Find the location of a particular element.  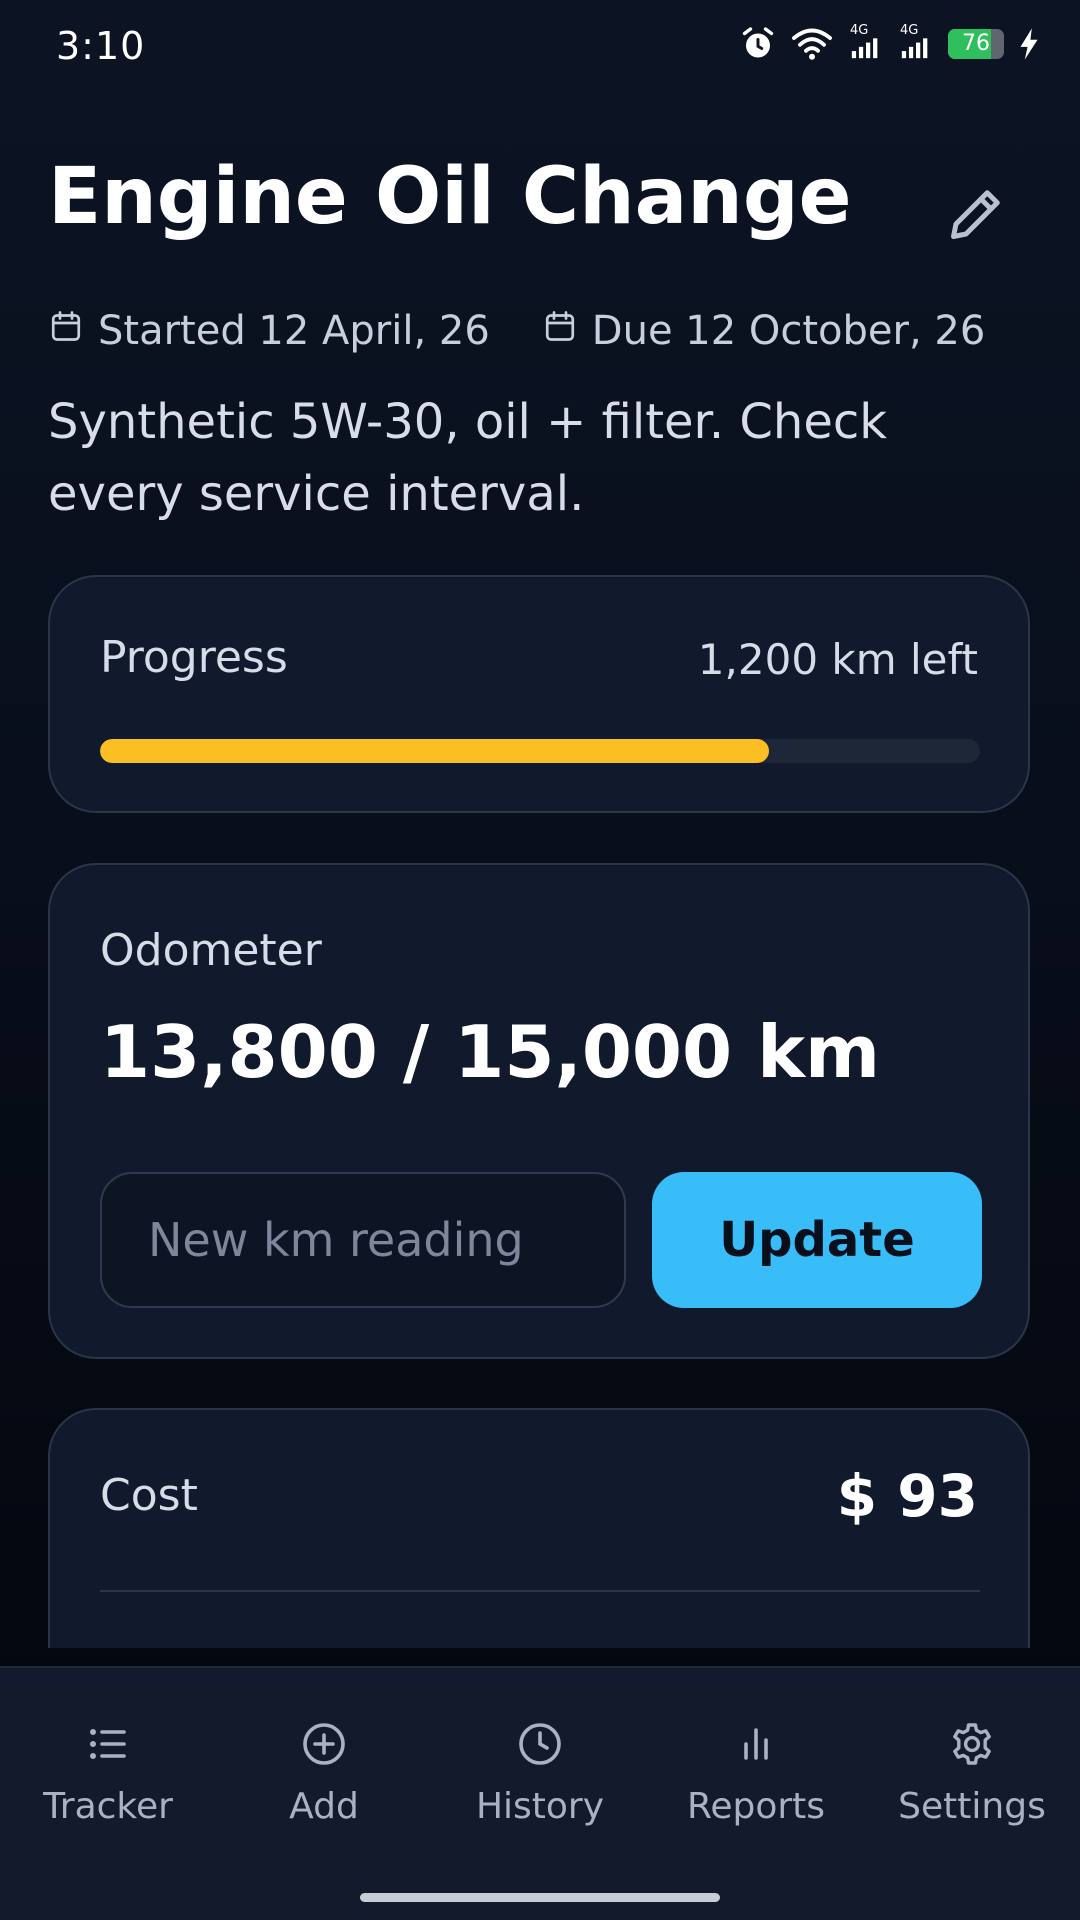

status-icons: 4G 4G 76 is located at coordinates (890, 42).